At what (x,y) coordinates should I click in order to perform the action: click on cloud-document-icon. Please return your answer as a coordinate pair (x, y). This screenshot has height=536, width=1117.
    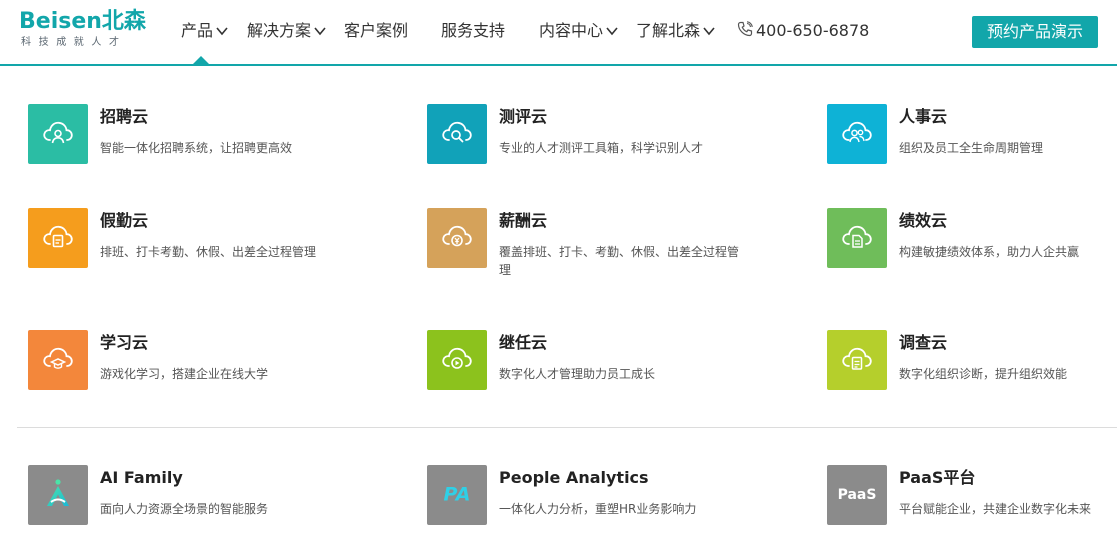
    Looking at the image, I should click on (857, 238).